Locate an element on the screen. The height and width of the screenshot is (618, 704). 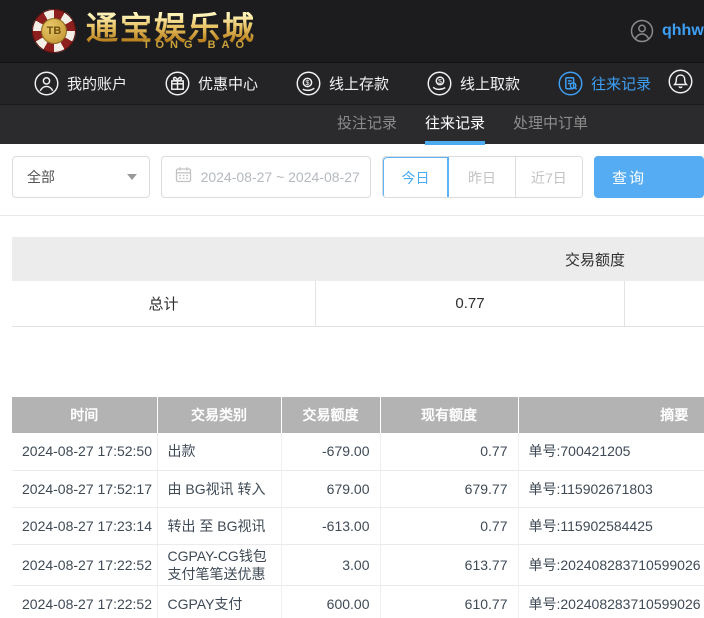
cell-balance: 610.77 is located at coordinates (449, 601).